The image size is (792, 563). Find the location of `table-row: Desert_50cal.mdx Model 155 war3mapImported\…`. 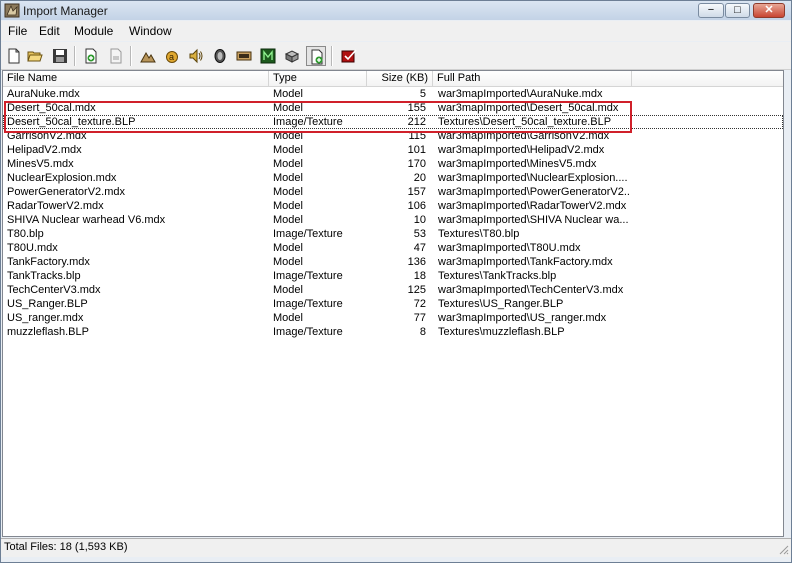

table-row: Desert_50cal.mdx Model 155 war3mapImported\… is located at coordinates (393, 108).